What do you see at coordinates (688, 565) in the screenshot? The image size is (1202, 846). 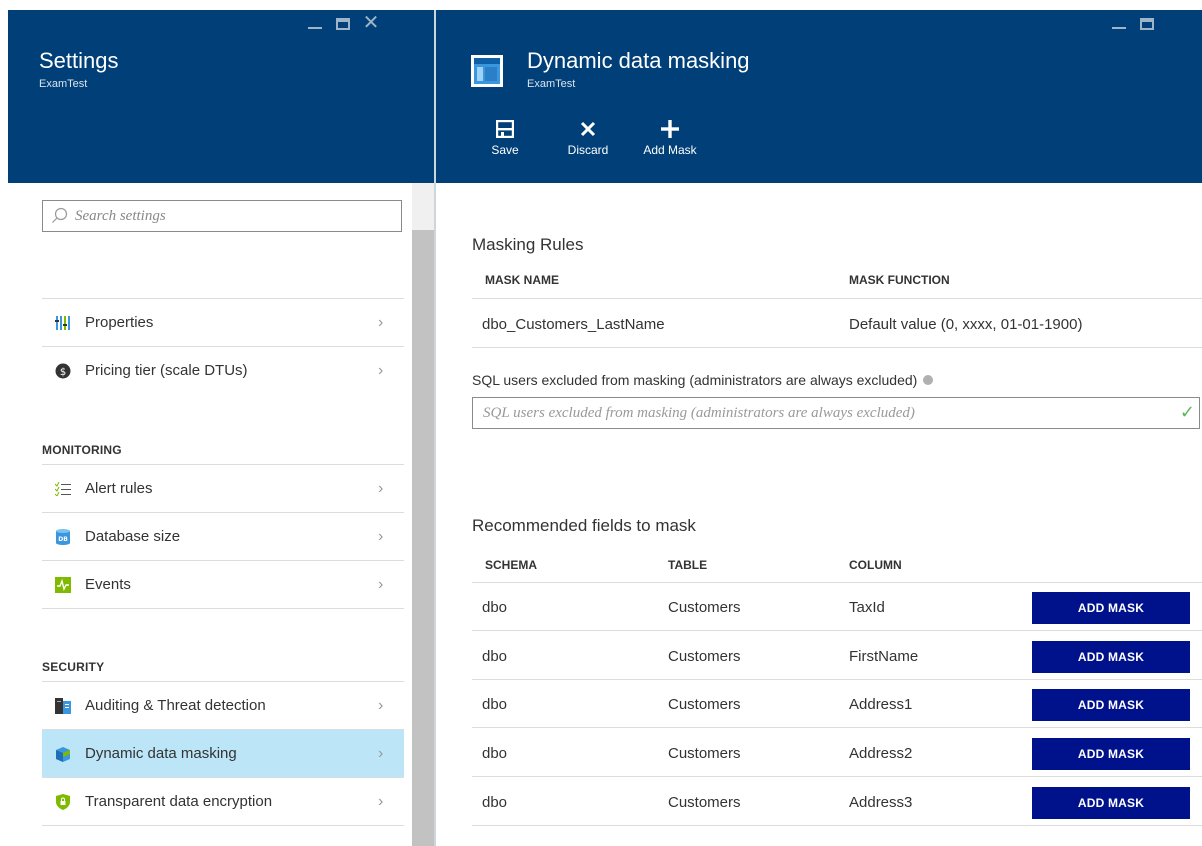 I see `table-header: TABLE` at bounding box center [688, 565].